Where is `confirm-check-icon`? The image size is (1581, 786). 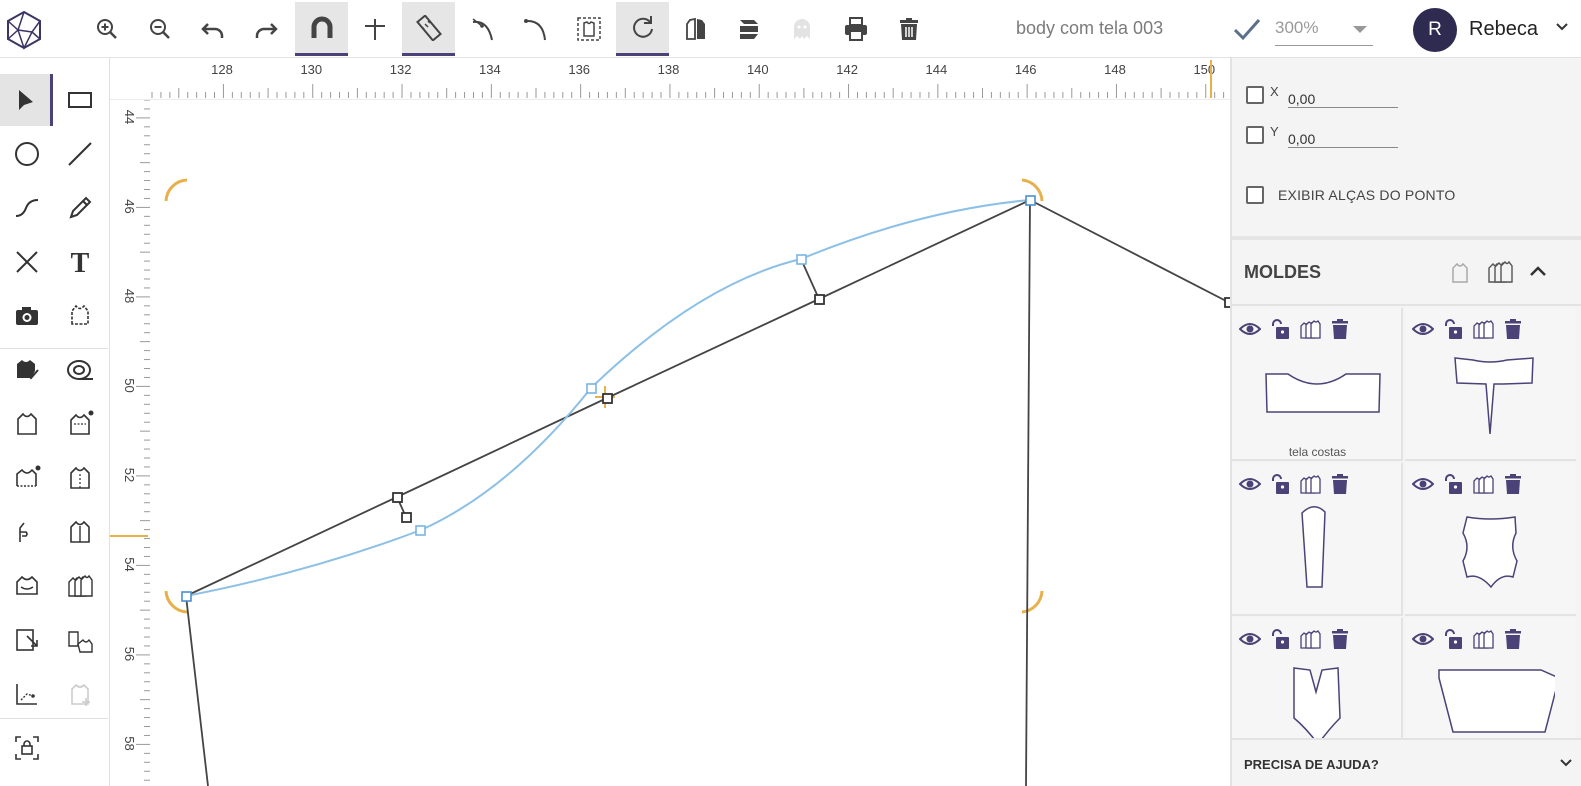
confirm-check-icon is located at coordinates (1247, 29).